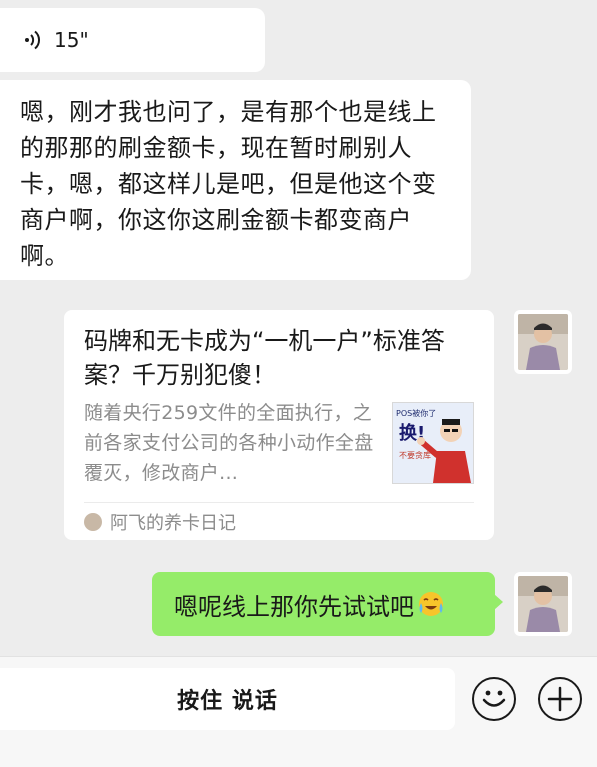  I want to click on sent-bubble-tail, so click(498, 602).